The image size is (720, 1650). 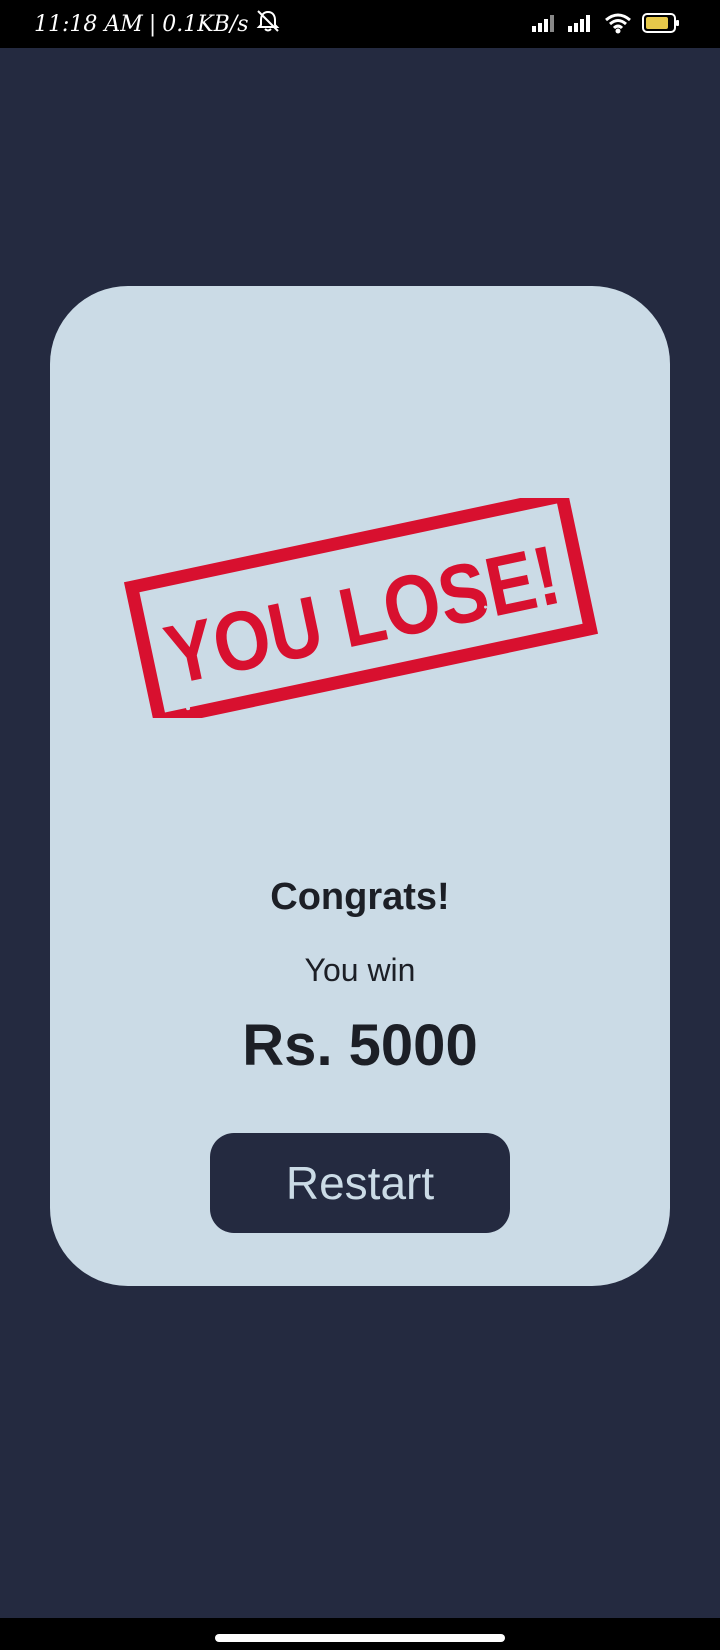 What do you see at coordinates (268, 24) in the screenshot?
I see `alarm-off-icon` at bounding box center [268, 24].